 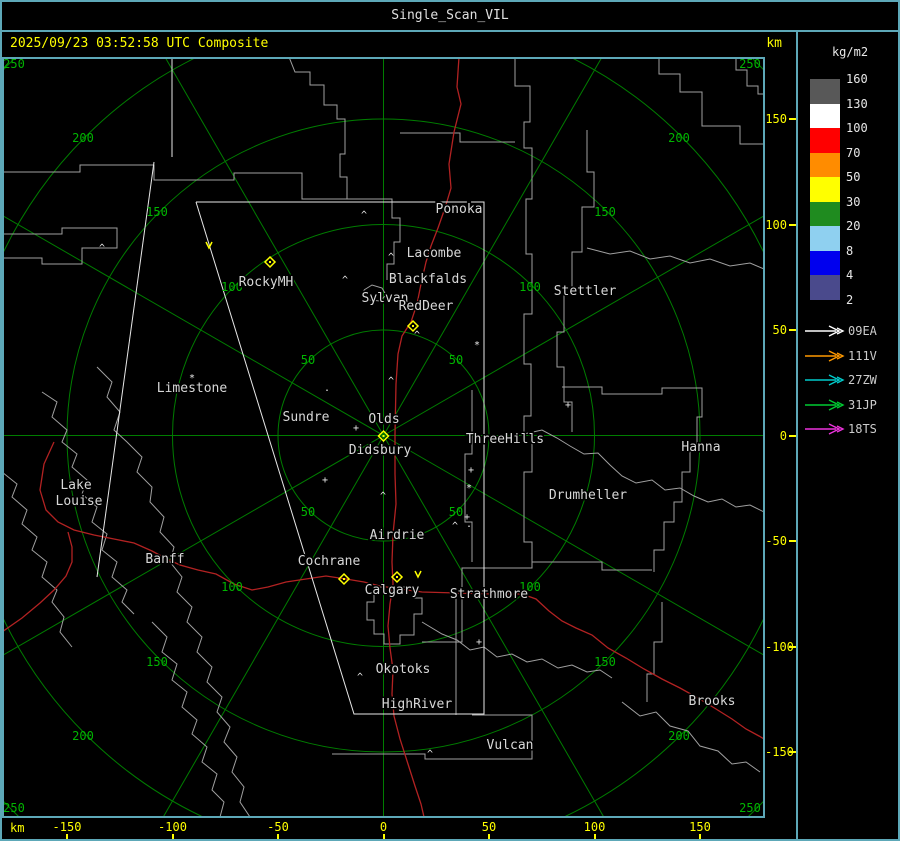 What do you see at coordinates (779, 752) in the screenshot?
I see `right-axis-tick-label: -150` at bounding box center [779, 752].